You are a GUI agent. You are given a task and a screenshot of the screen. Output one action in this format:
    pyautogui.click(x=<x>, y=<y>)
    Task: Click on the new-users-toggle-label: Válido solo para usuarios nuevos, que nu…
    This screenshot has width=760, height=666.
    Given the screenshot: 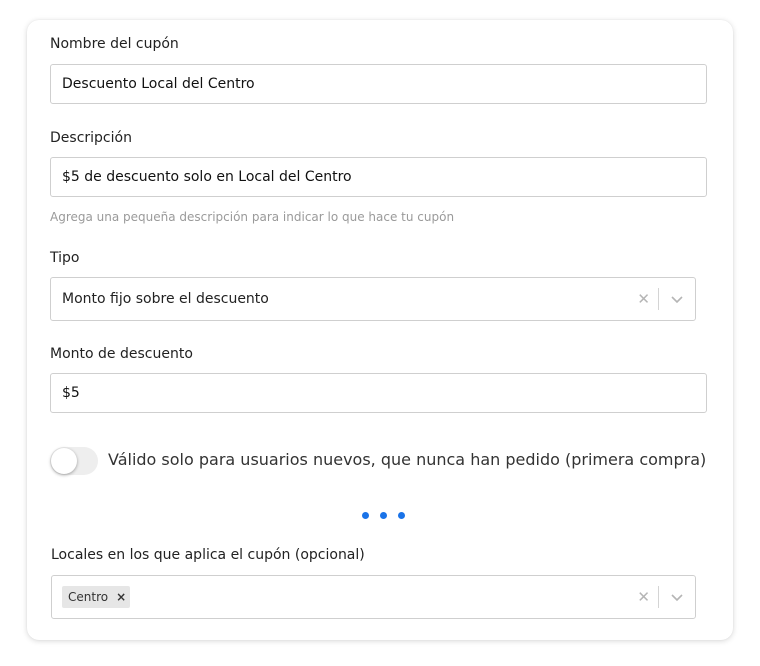 What is the action you would take?
    pyautogui.click(x=407, y=459)
    